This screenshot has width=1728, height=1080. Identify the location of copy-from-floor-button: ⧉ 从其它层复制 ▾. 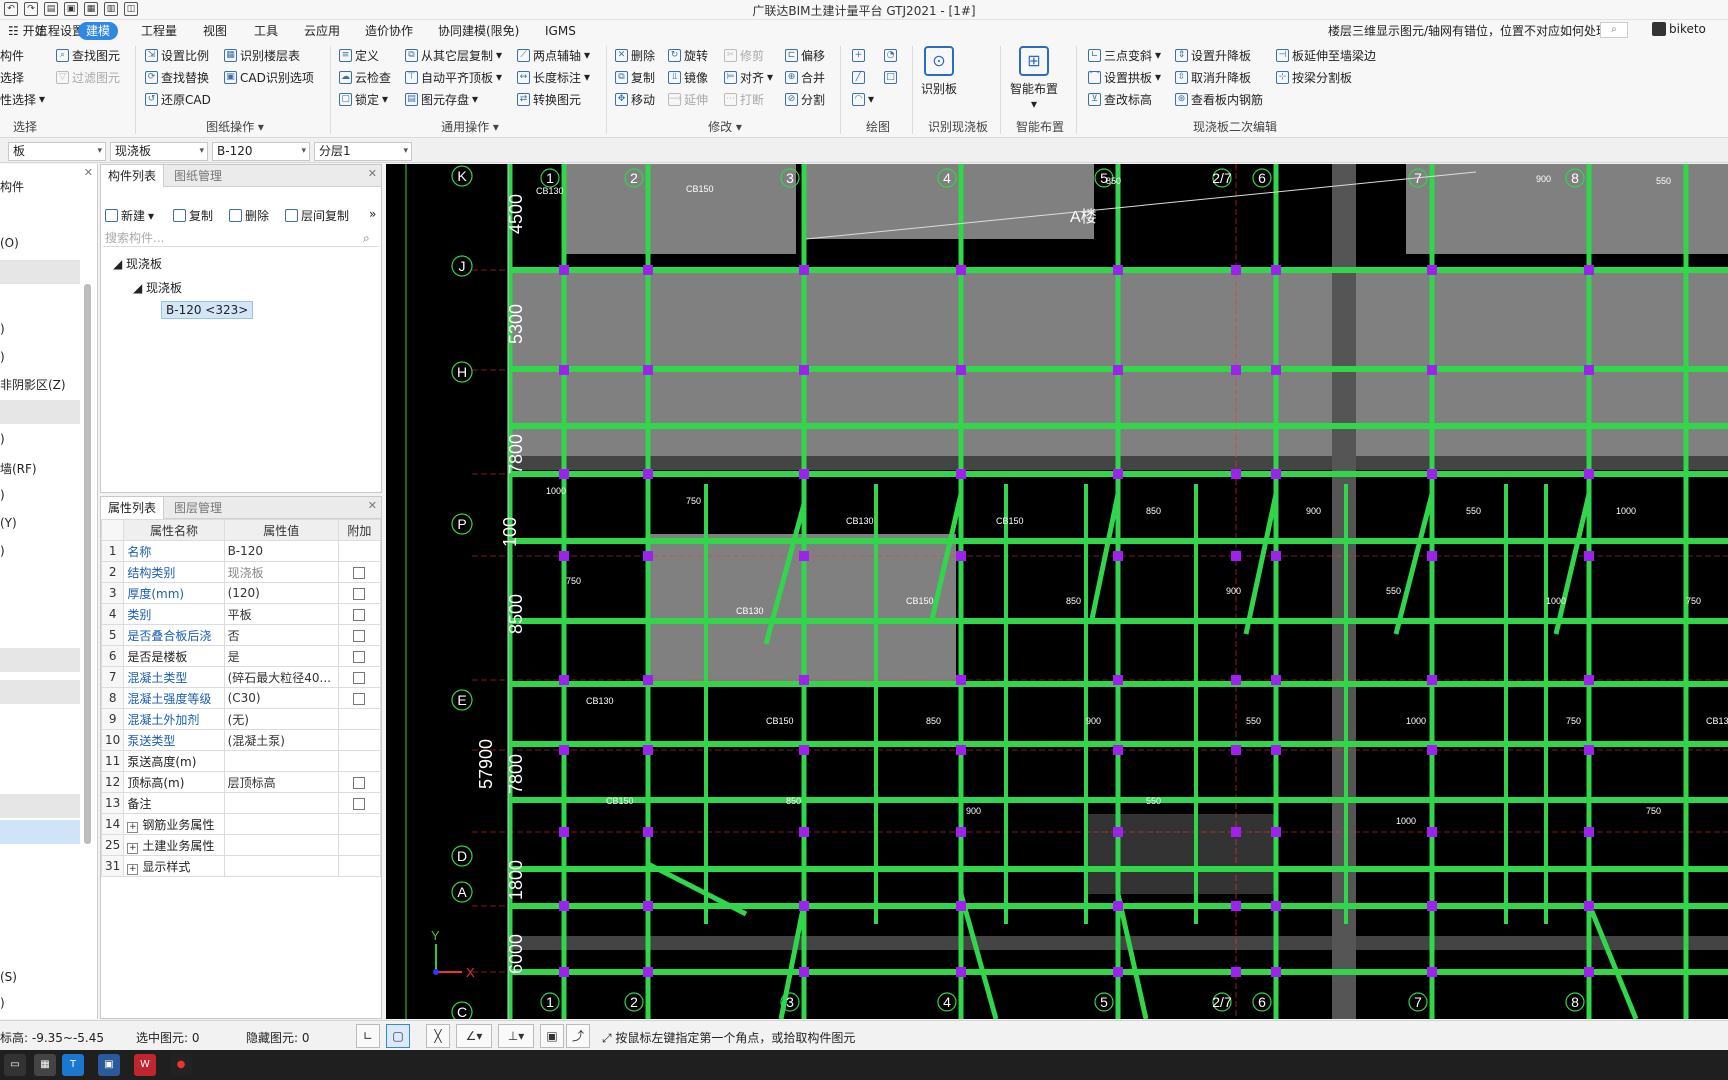
(453, 55).